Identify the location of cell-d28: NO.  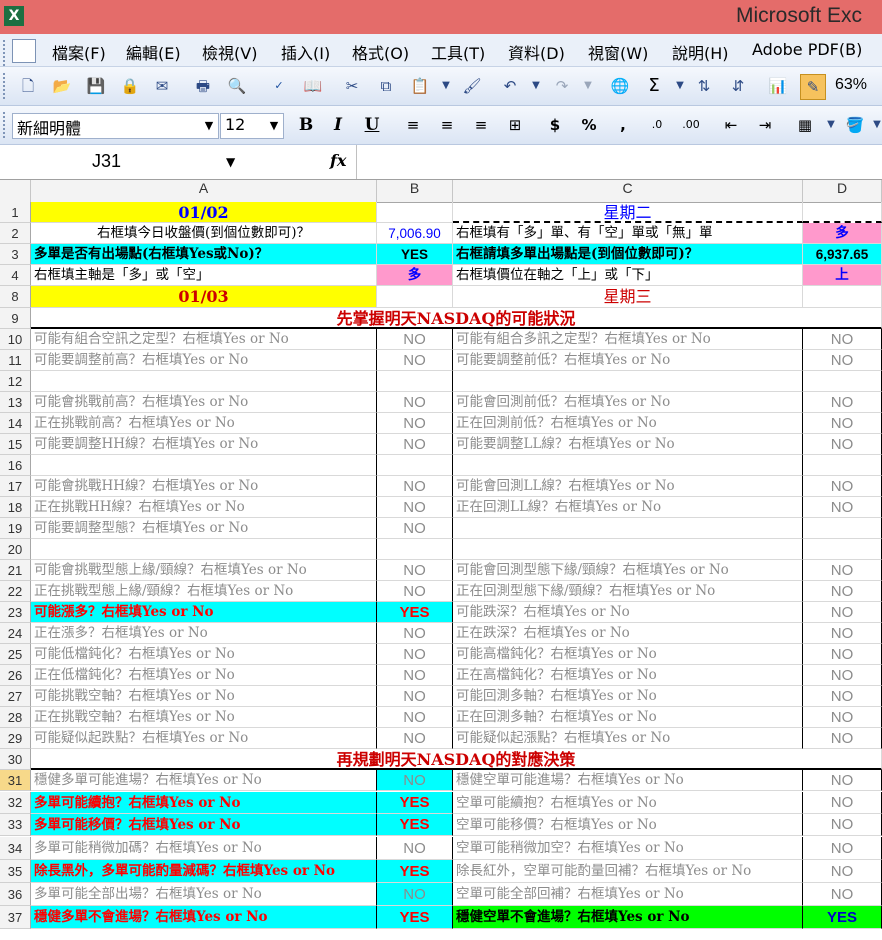
(842, 717).